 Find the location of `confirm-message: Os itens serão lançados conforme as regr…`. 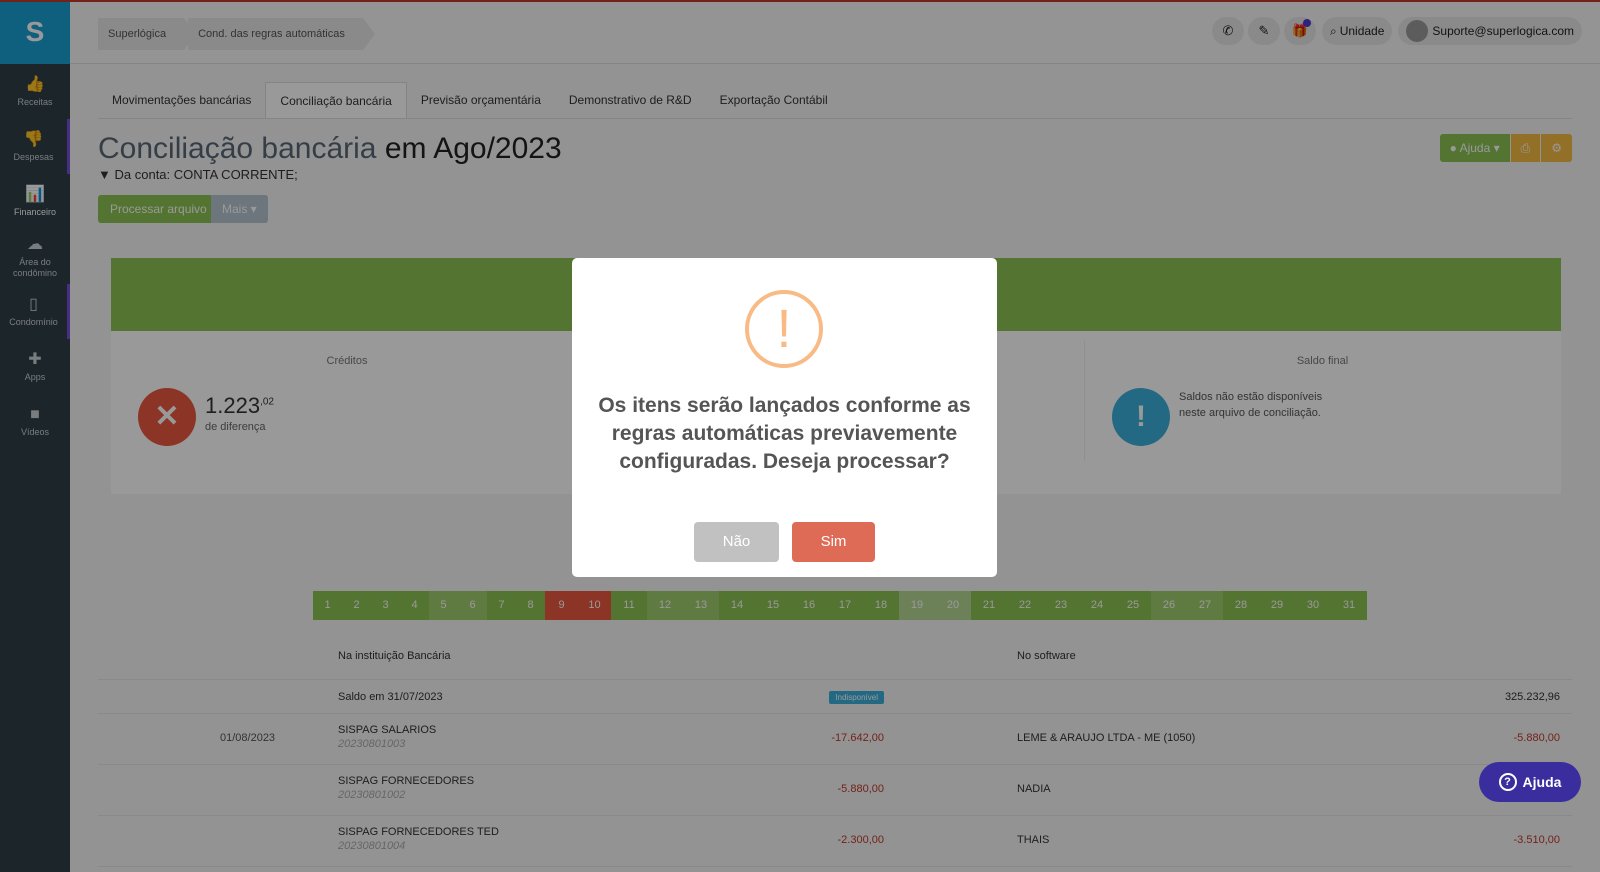

confirm-message: Os itens serão lançados conforme as regr… is located at coordinates (784, 433).